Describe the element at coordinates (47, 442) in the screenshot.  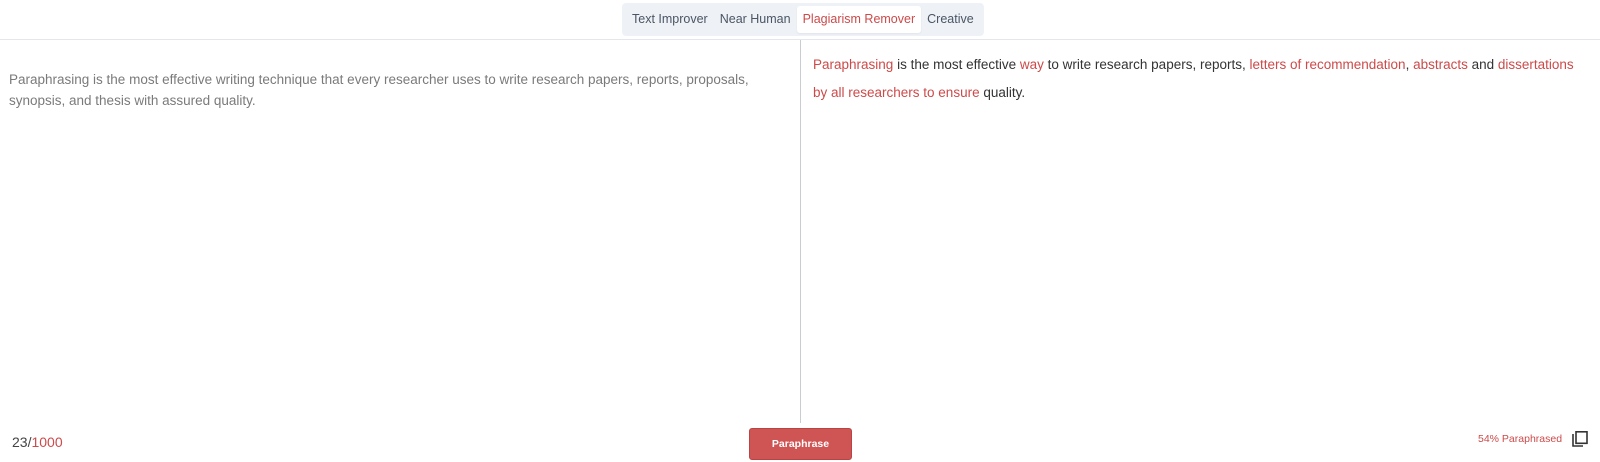
I see `word-limit: 1000` at that location.